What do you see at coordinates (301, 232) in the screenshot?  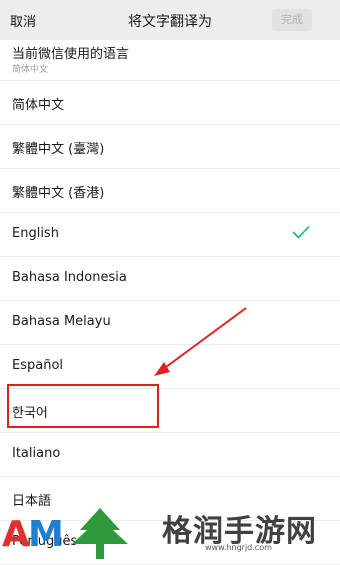 I see `checkmark-icon` at bounding box center [301, 232].